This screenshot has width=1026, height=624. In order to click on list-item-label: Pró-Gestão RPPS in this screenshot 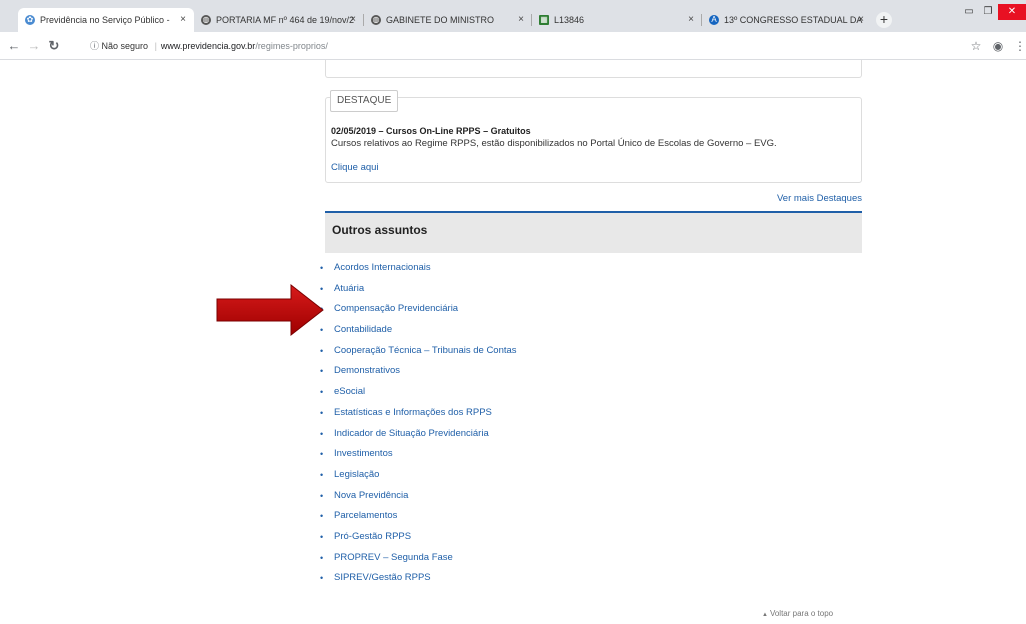, I will do `click(373, 536)`.